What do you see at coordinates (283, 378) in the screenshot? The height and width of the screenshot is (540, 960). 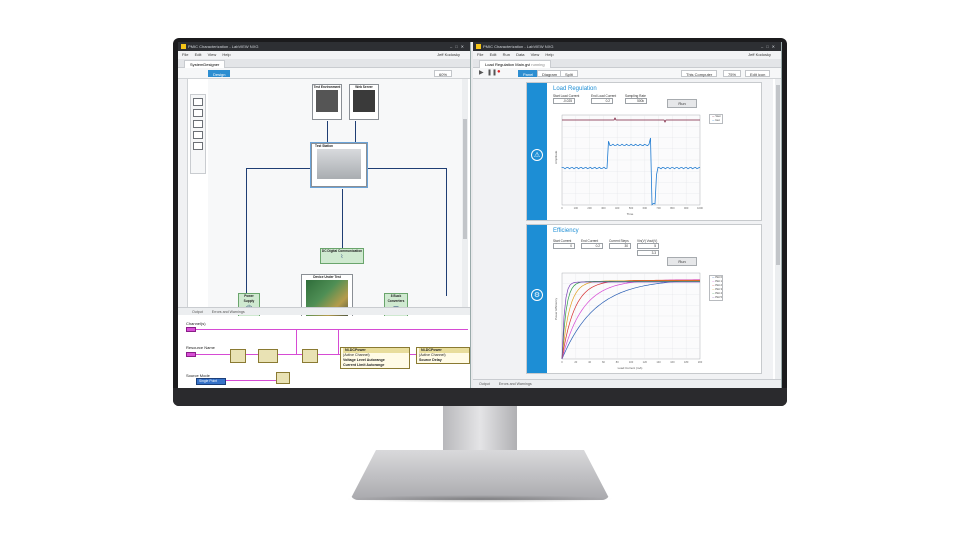 I see `case-structure-block` at bounding box center [283, 378].